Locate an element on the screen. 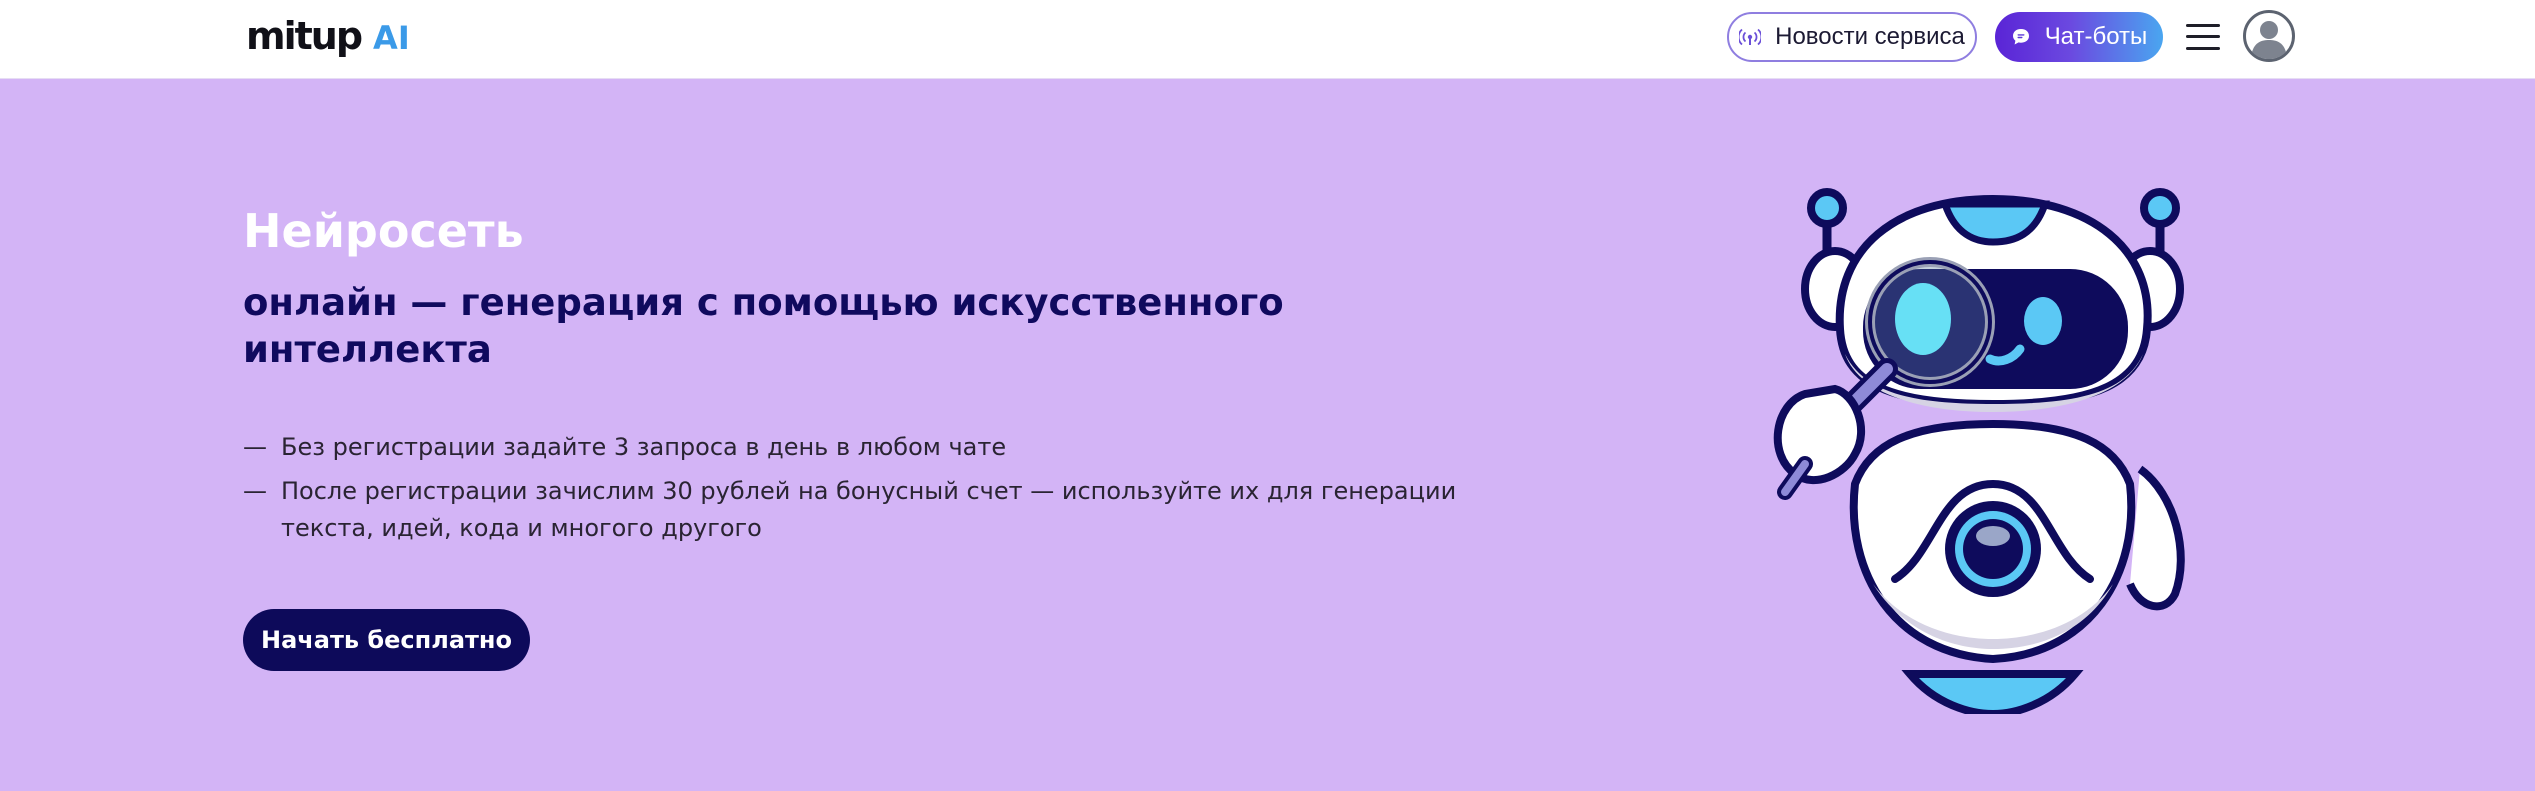 The height and width of the screenshot is (791, 2535). chat-bubble-icon is located at coordinates (2021, 37).